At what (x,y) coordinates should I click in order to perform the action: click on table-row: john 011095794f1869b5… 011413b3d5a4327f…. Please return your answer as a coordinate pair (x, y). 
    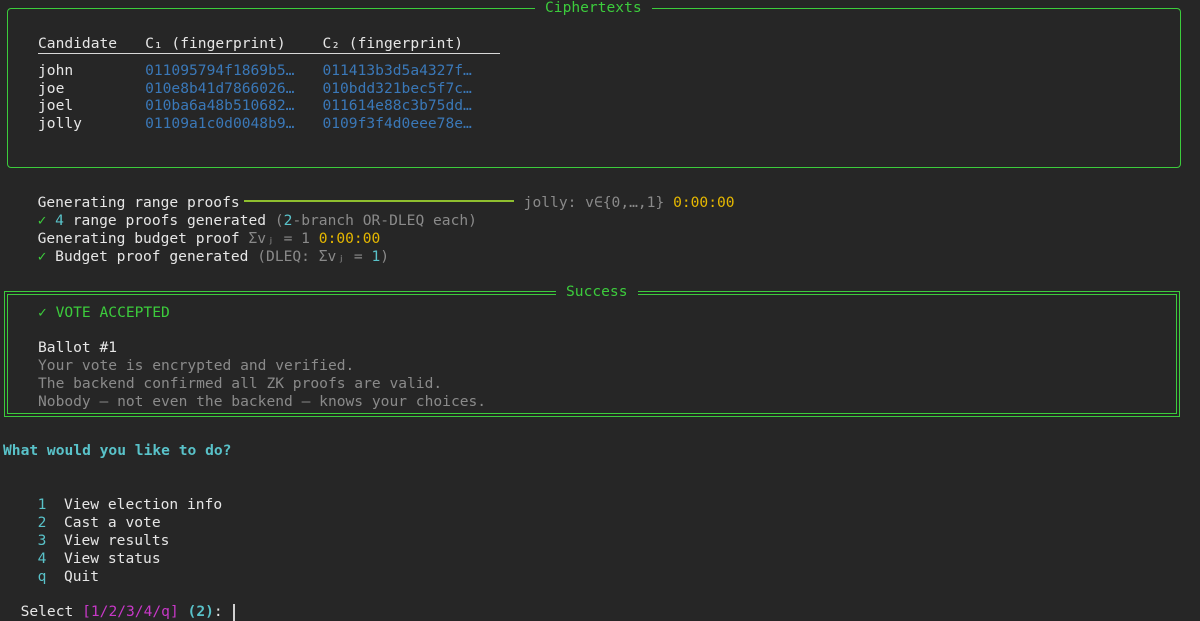
    Looking at the image, I should click on (269, 67).